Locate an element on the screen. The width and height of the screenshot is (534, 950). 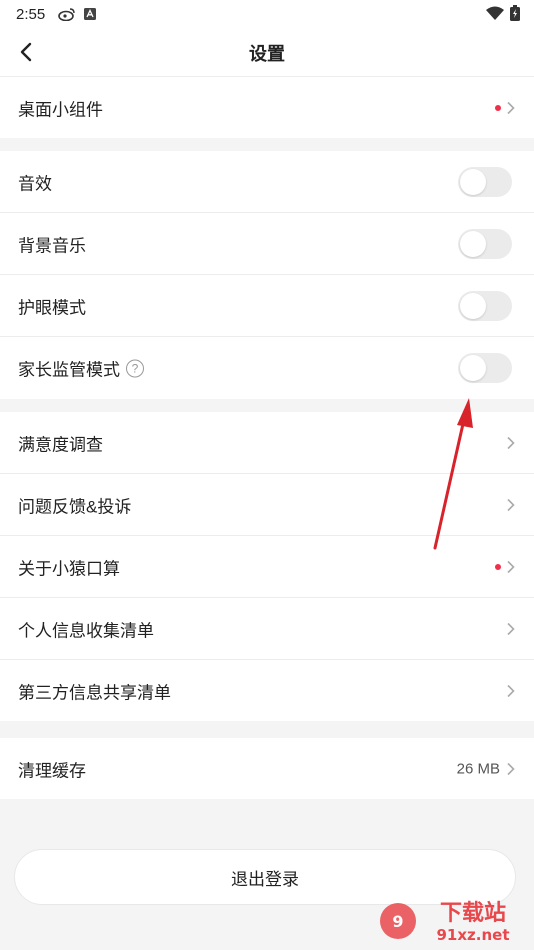
about-row: 关于小猿口算 is located at coordinates (267, 567).